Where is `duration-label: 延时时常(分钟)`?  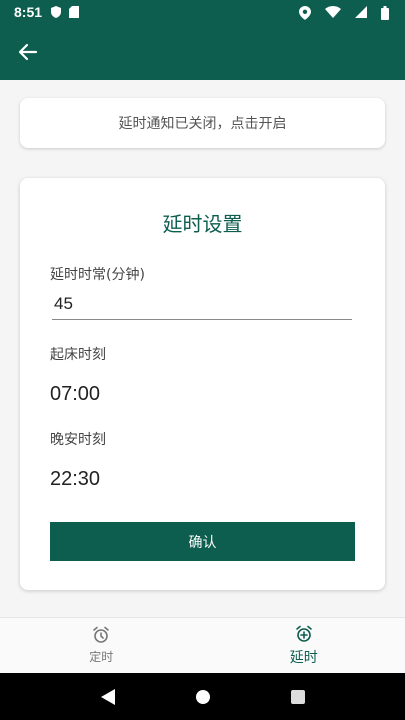
duration-label: 延时时常(分钟) is located at coordinates (97, 275).